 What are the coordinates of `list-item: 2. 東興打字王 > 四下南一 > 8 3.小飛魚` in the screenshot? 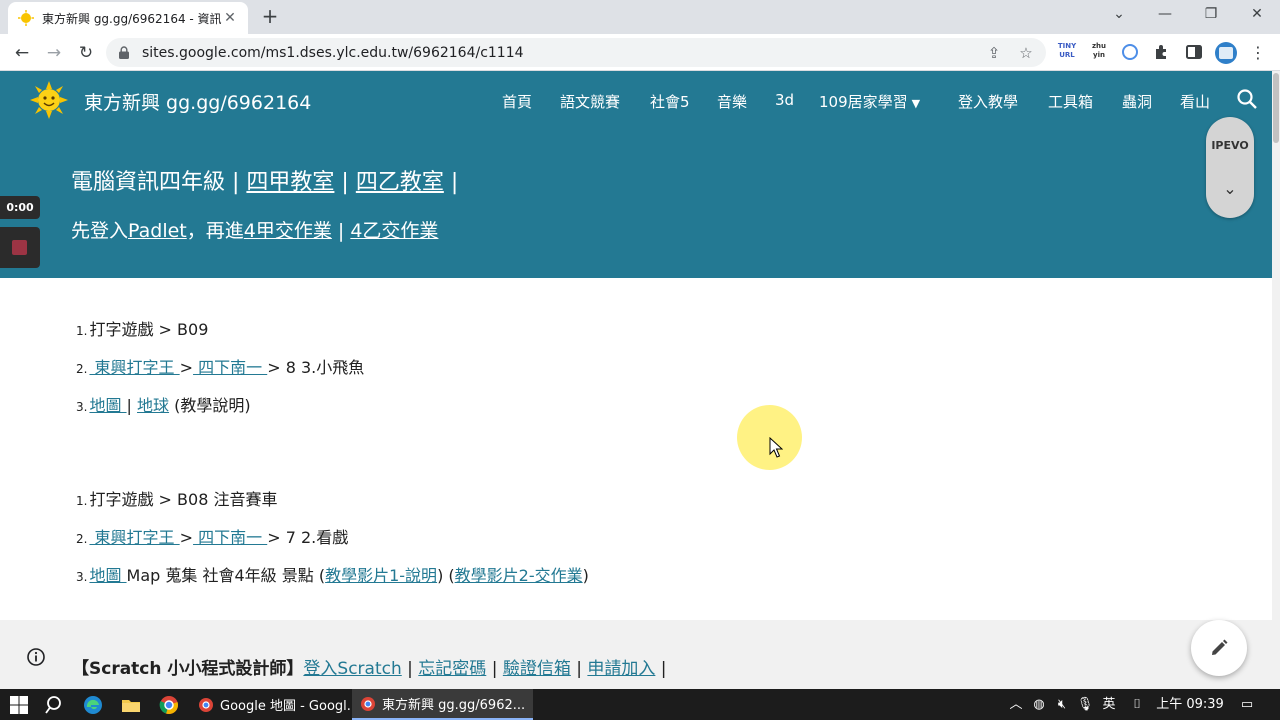 It's located at (220, 366).